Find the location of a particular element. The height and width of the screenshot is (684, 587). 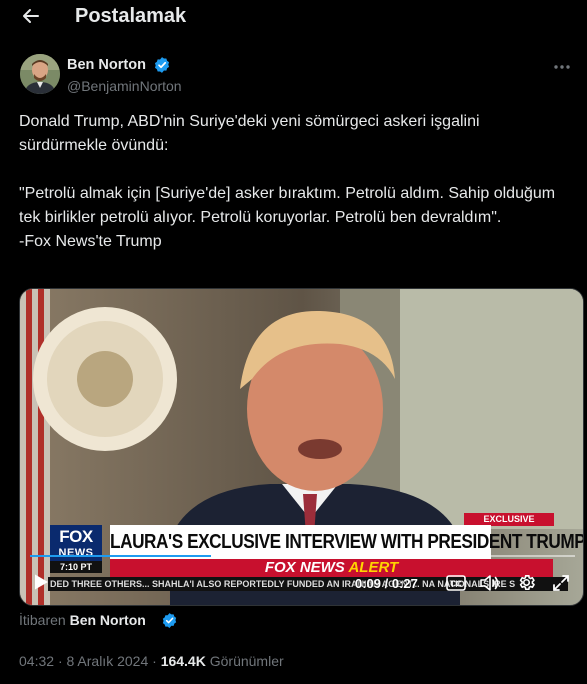

svg-text: CC is located at coordinates (456, 584).